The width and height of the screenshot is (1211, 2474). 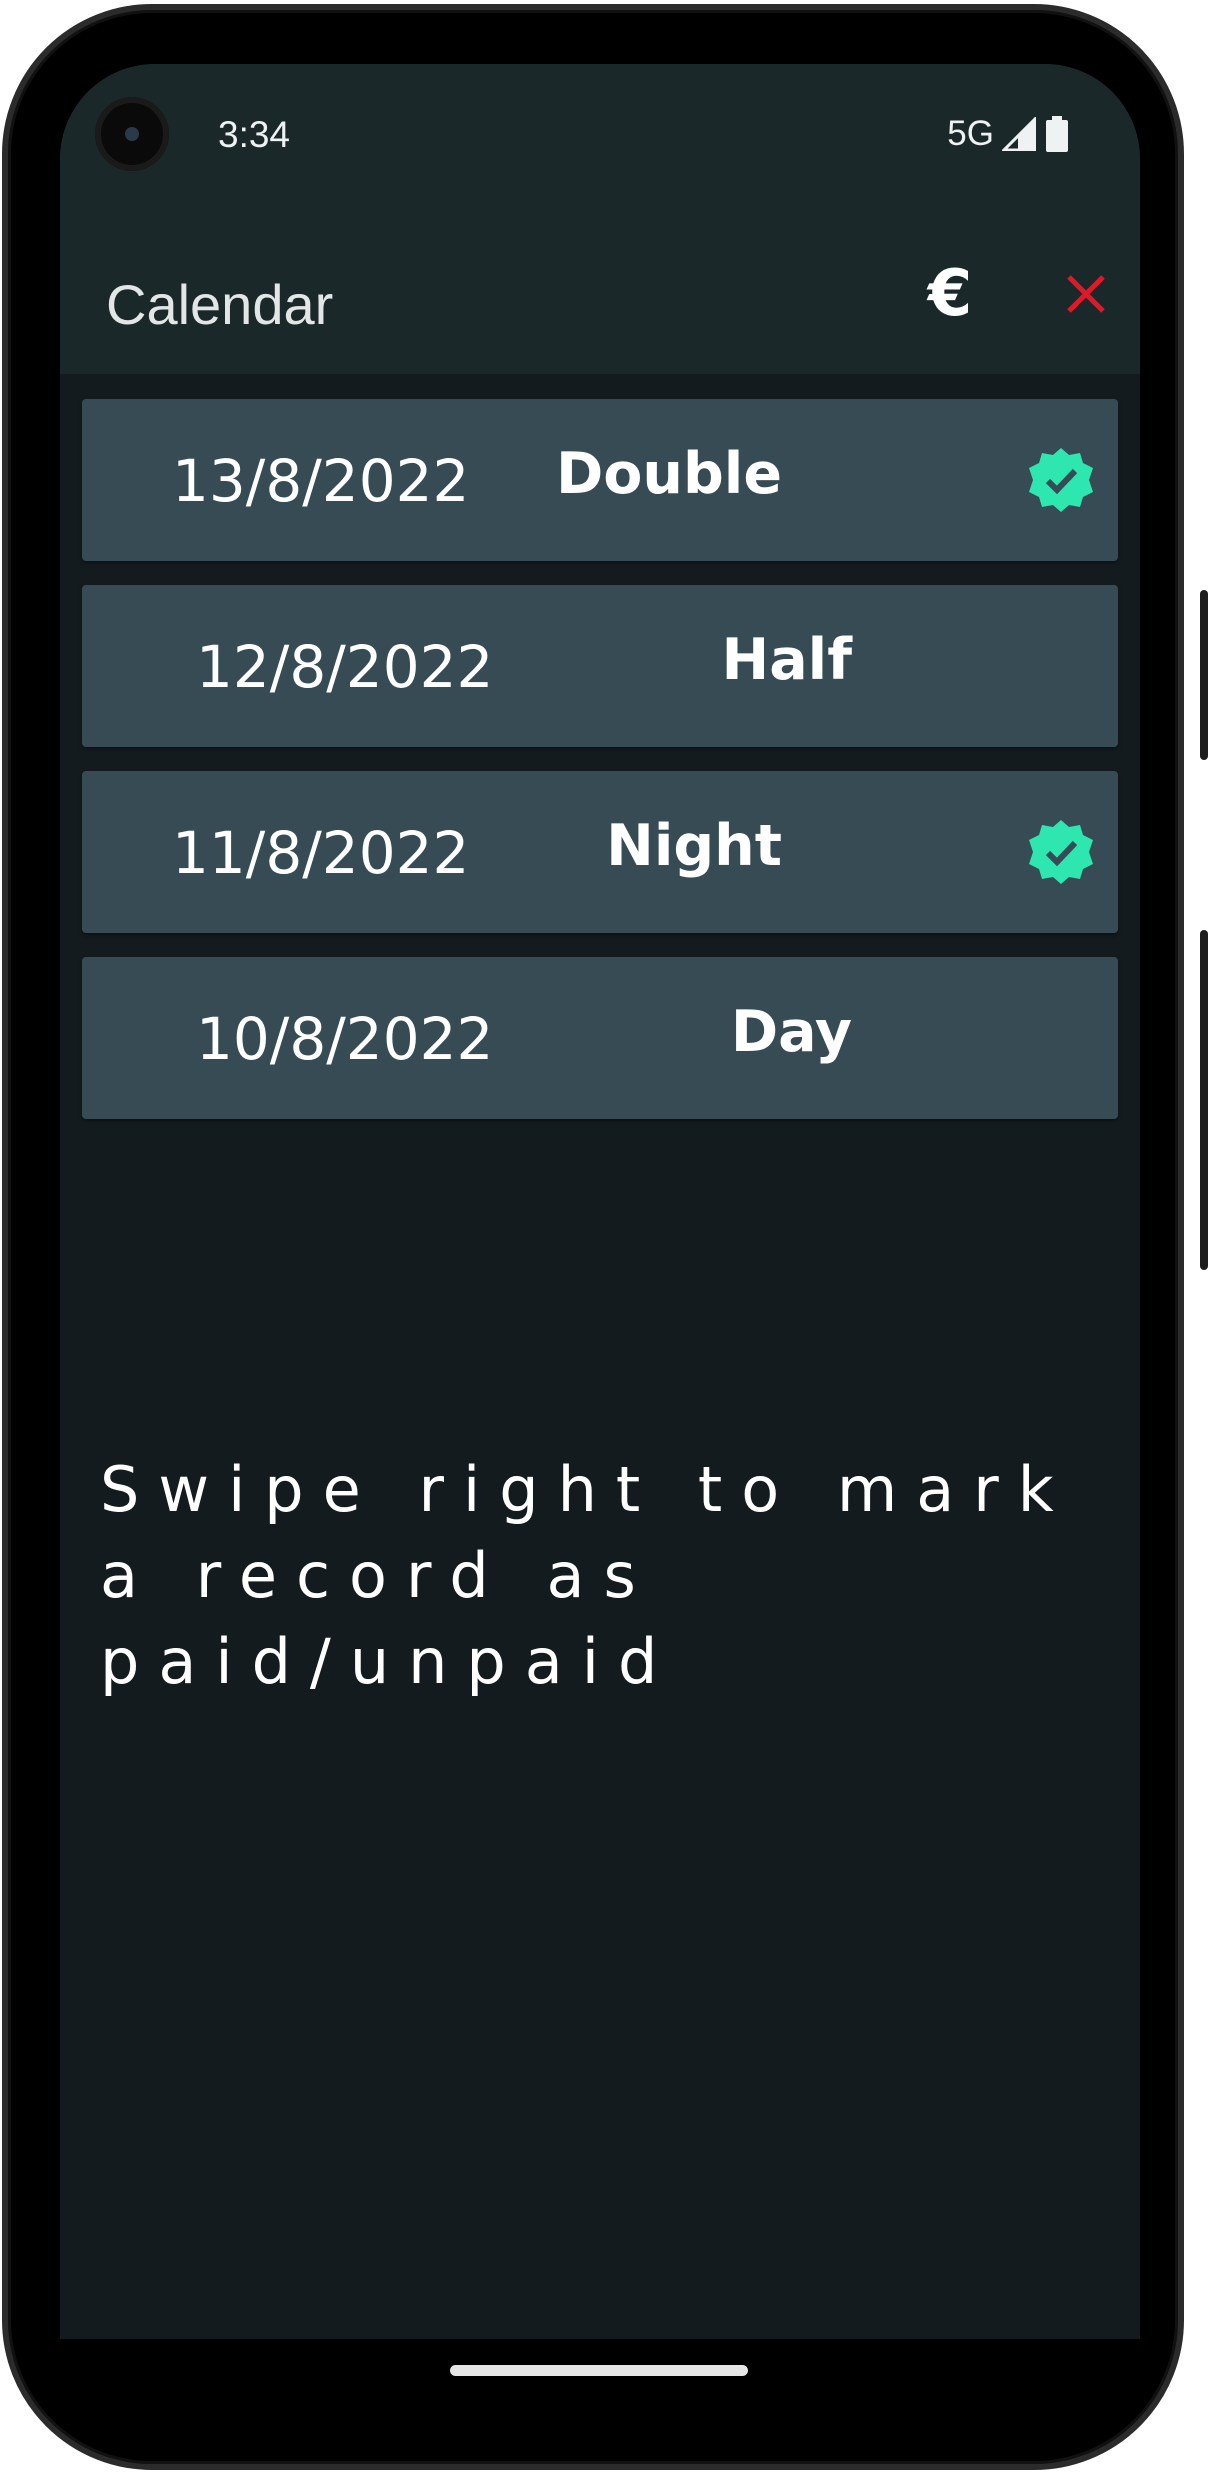 I want to click on record-shift: Half, so click(x=786, y=660).